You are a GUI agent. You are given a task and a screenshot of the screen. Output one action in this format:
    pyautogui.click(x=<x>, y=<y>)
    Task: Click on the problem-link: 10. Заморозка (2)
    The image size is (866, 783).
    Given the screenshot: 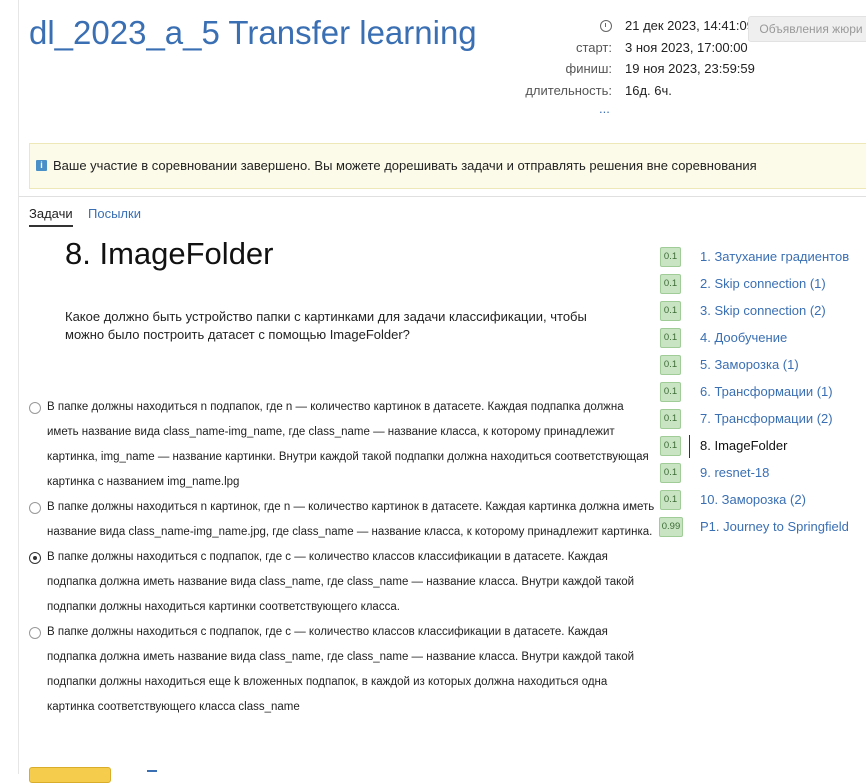 What is the action you would take?
    pyautogui.click(x=753, y=499)
    